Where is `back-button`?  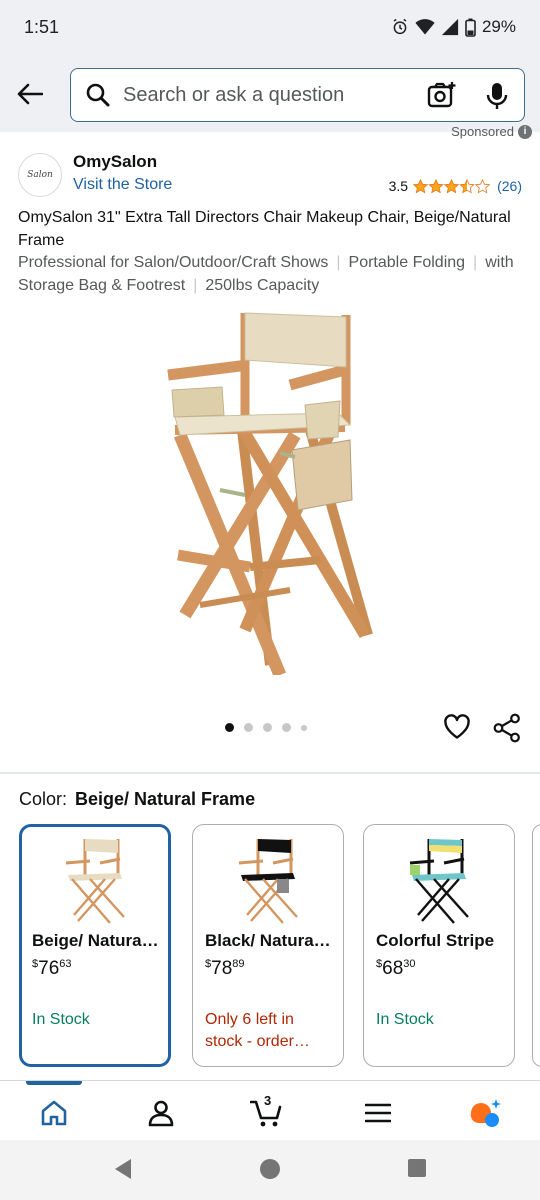
back-button is located at coordinates (30, 94).